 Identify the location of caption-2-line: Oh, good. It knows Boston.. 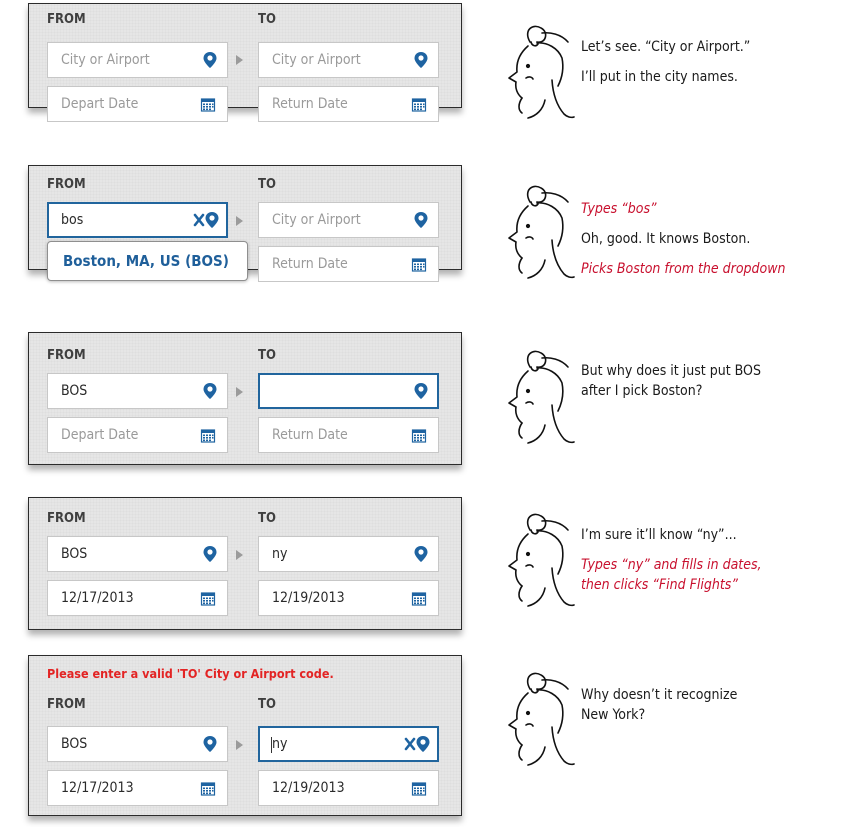
(666, 239).